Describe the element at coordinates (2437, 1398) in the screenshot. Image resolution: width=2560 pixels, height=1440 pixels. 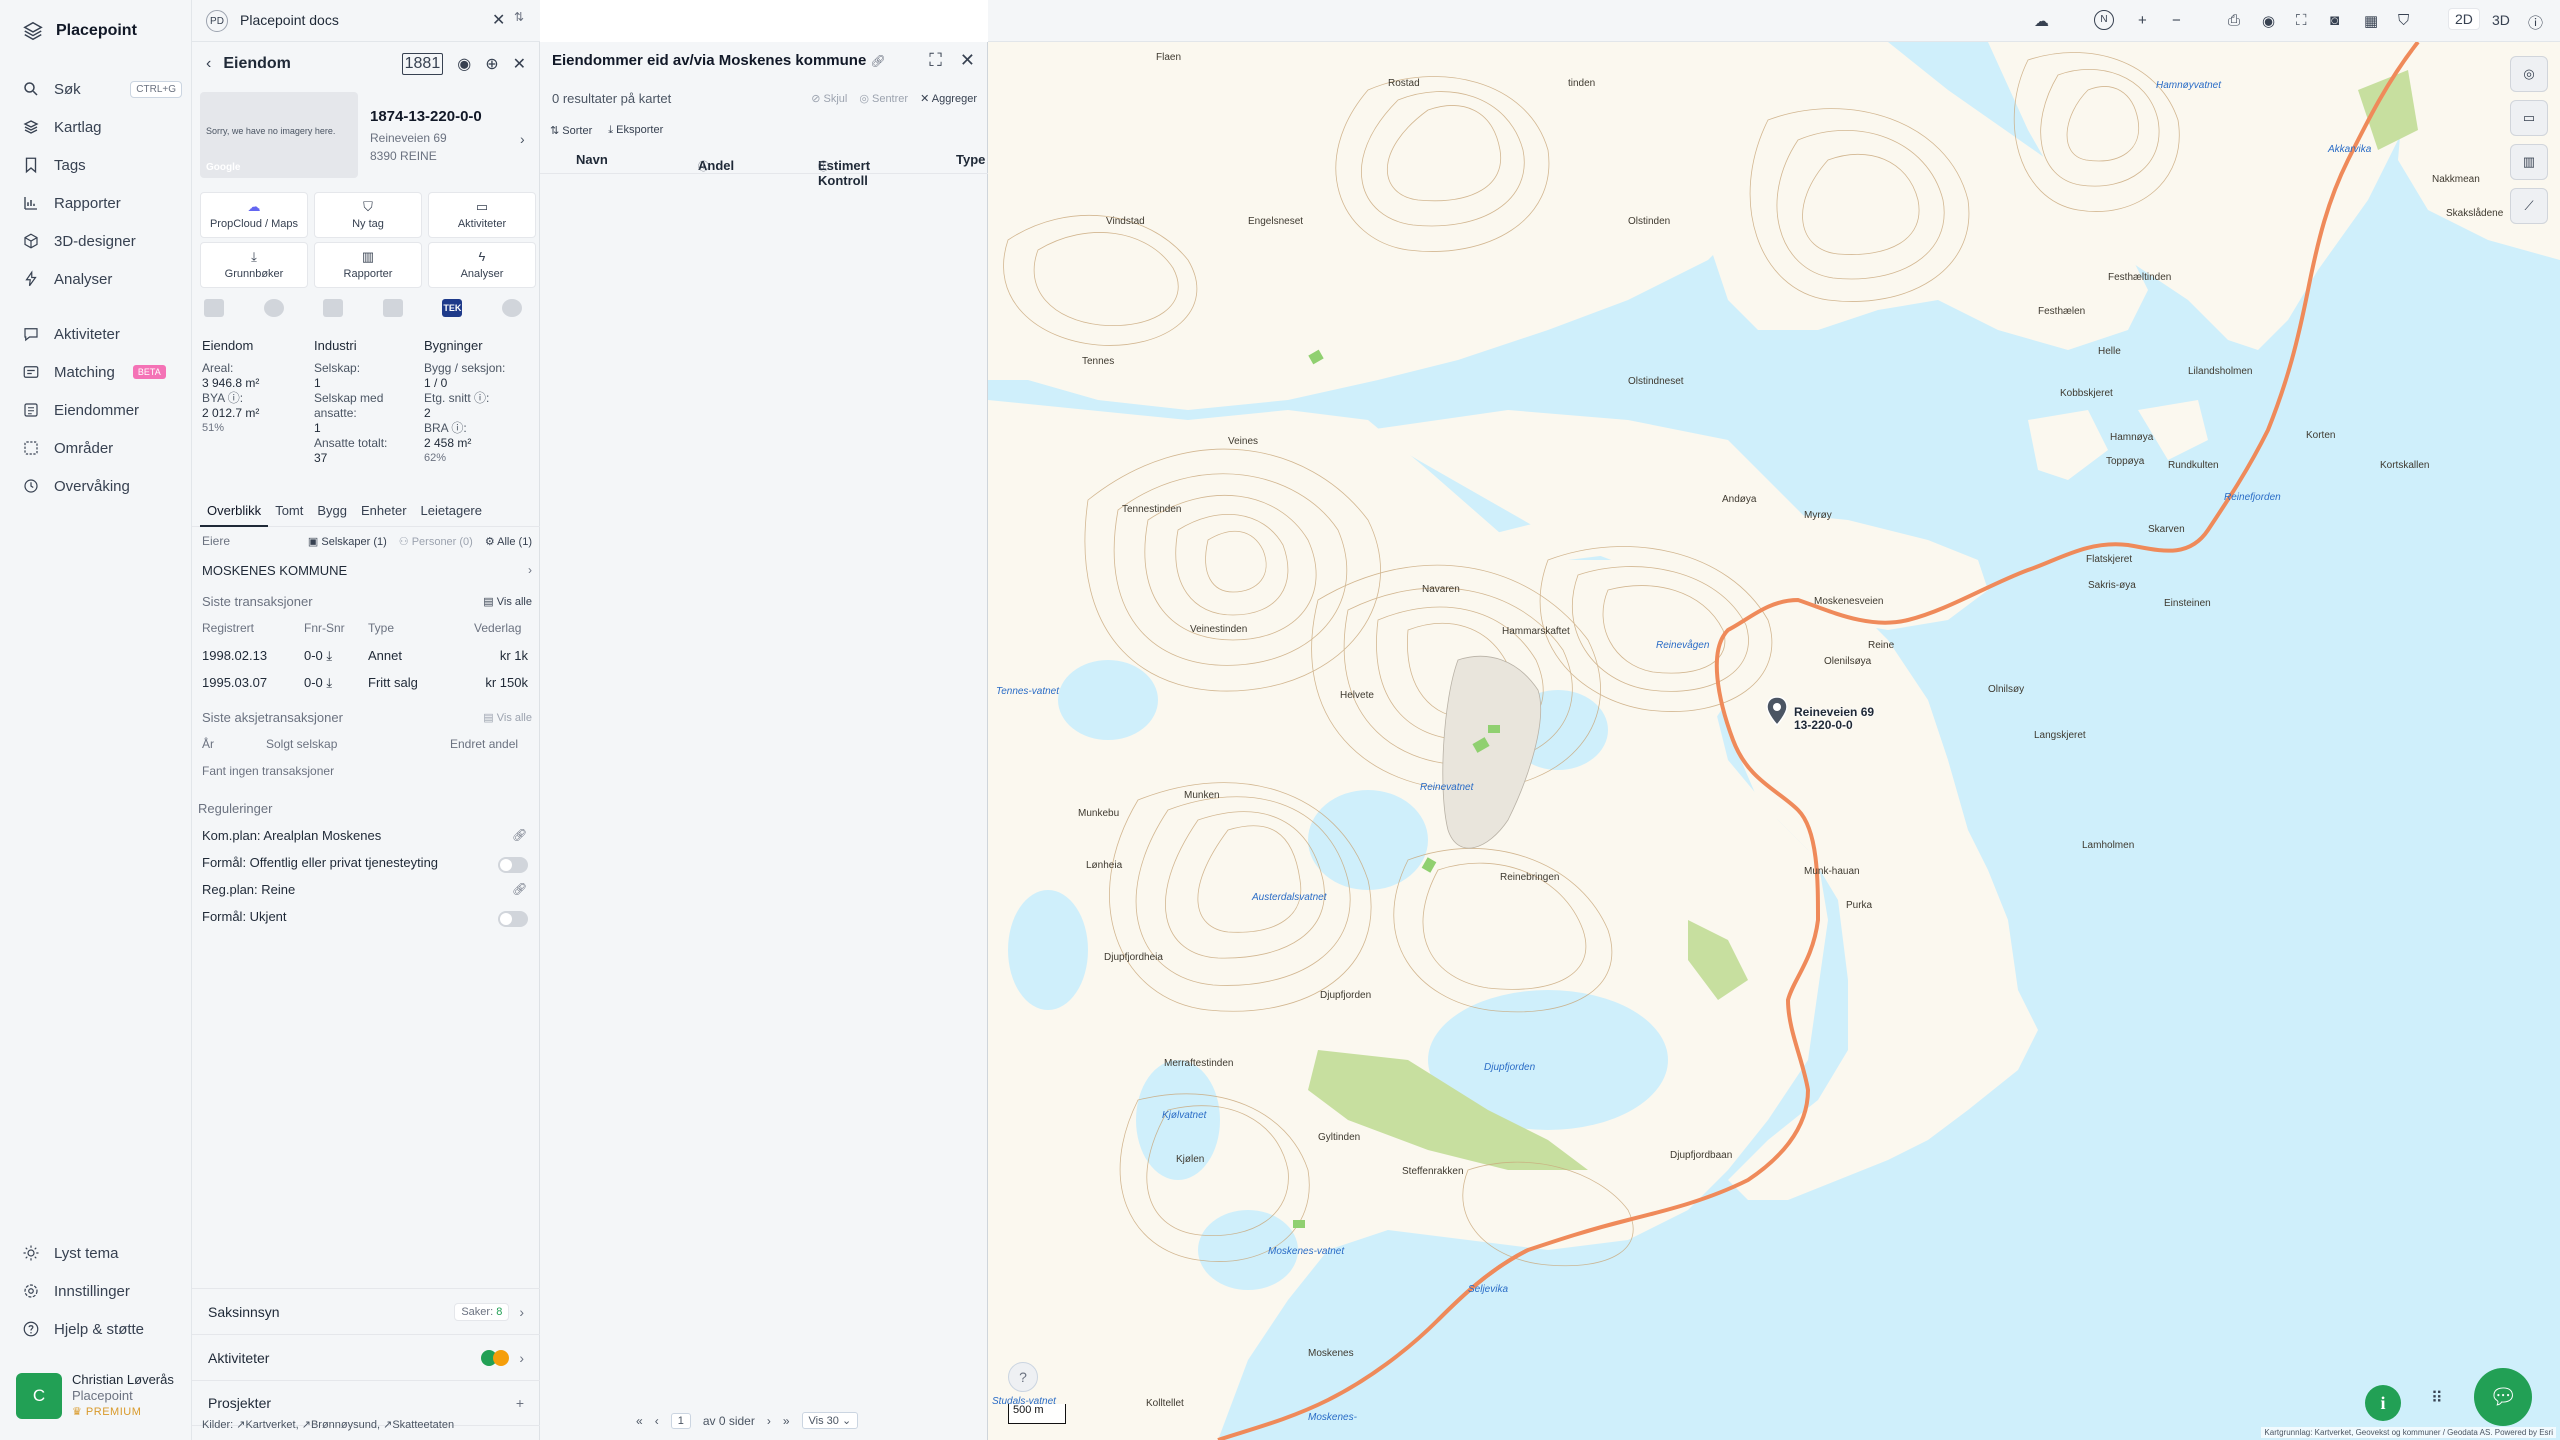
I see `apps-grid-icon: ⠿` at that location.